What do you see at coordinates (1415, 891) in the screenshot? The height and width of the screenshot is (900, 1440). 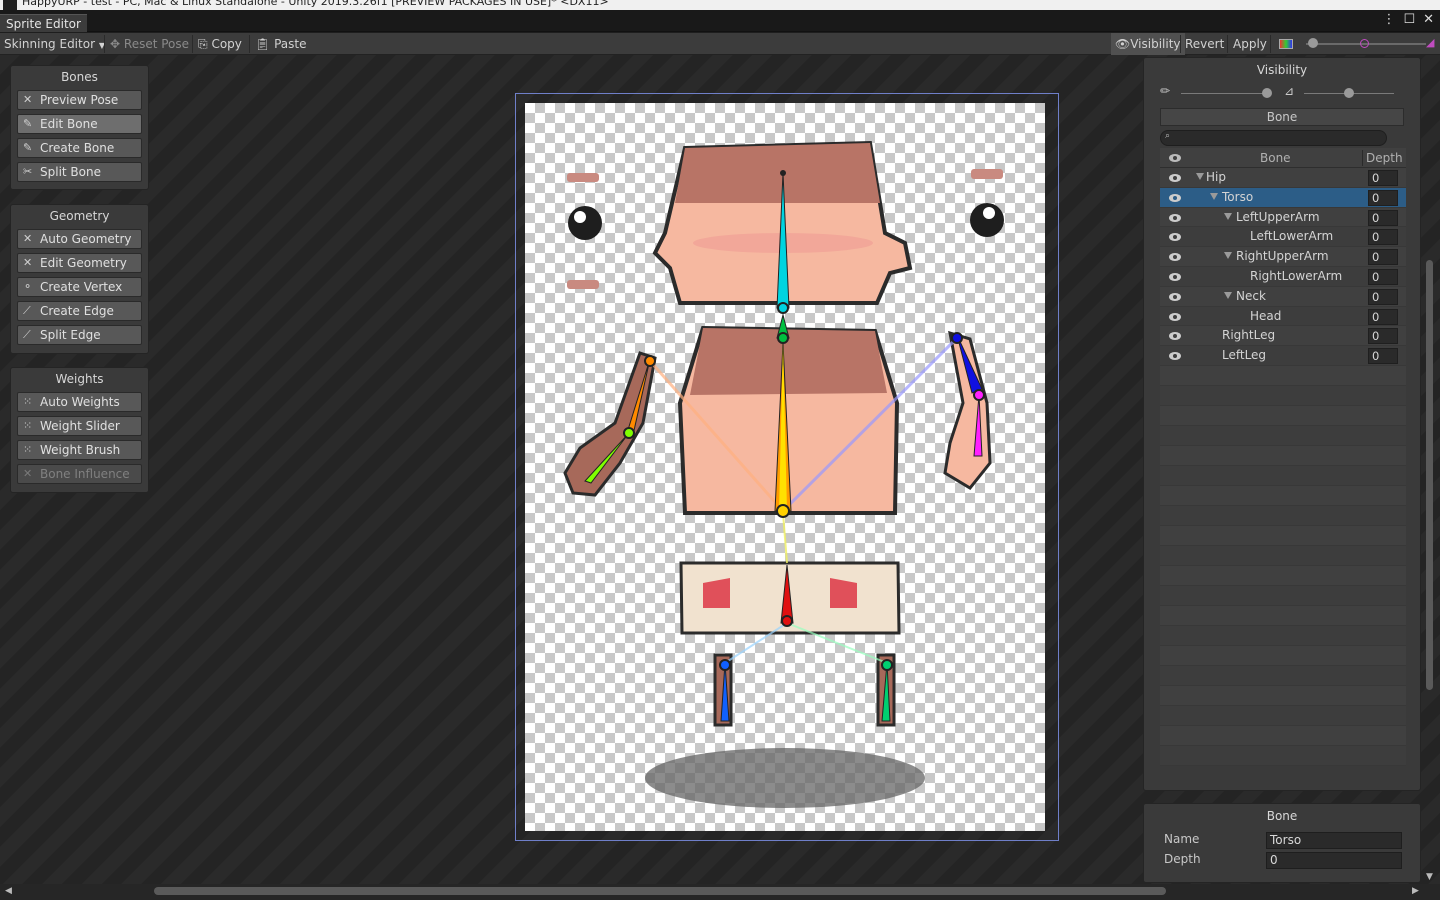 I see `scroll-right-arrow-icon: ▶` at bounding box center [1415, 891].